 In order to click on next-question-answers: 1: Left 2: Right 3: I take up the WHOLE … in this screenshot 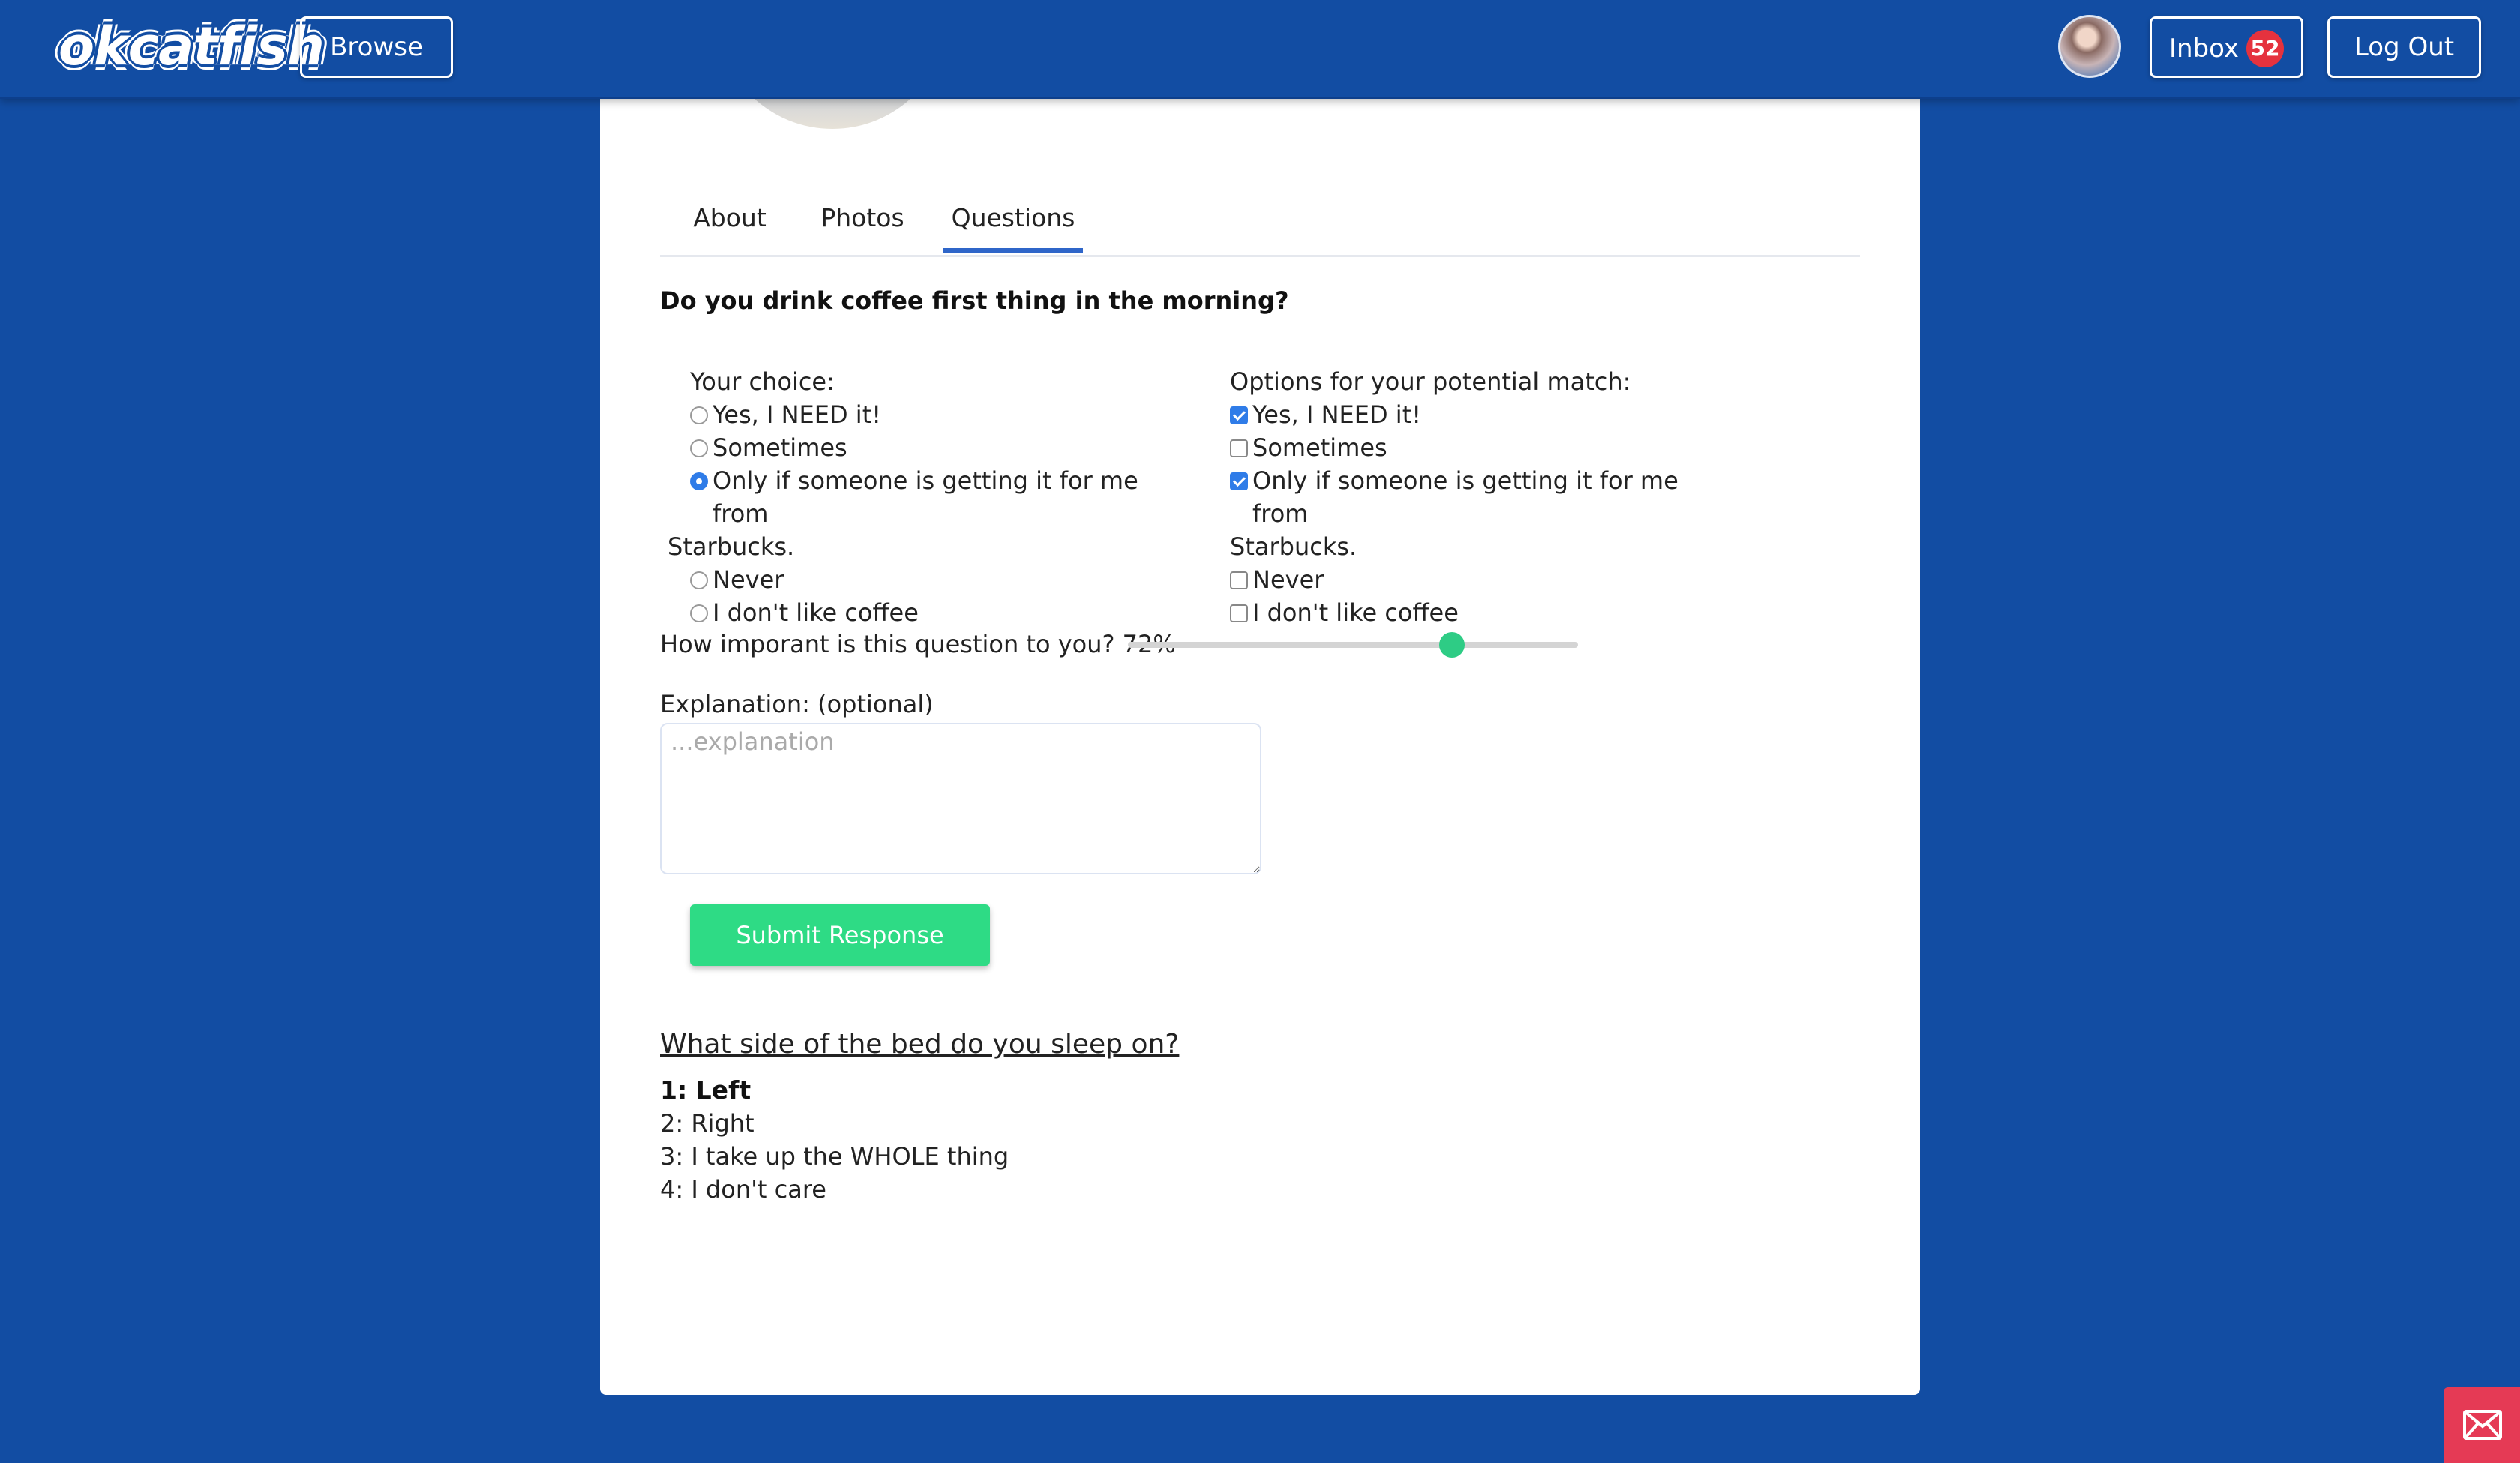, I will do `click(834, 1140)`.